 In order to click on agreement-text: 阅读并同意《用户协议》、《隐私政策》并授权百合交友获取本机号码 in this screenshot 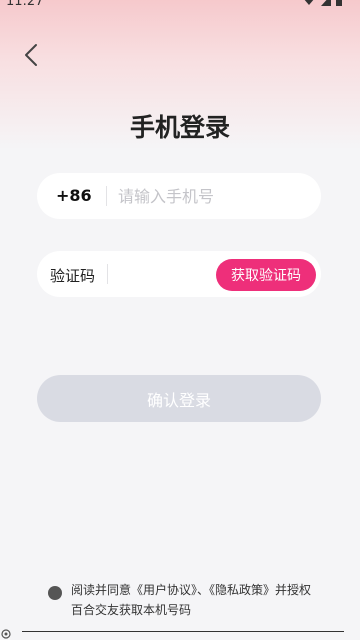, I will do `click(196, 600)`.